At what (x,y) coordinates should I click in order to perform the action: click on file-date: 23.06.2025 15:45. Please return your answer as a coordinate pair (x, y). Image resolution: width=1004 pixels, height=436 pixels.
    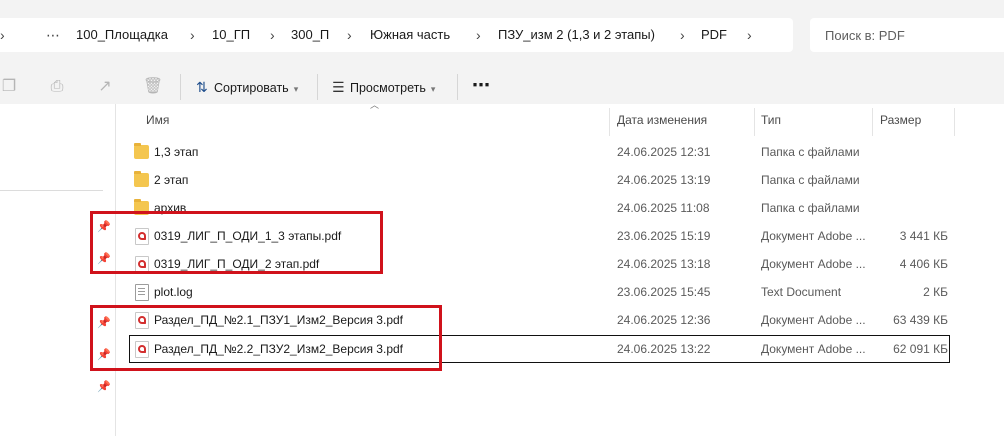
    Looking at the image, I should click on (664, 292).